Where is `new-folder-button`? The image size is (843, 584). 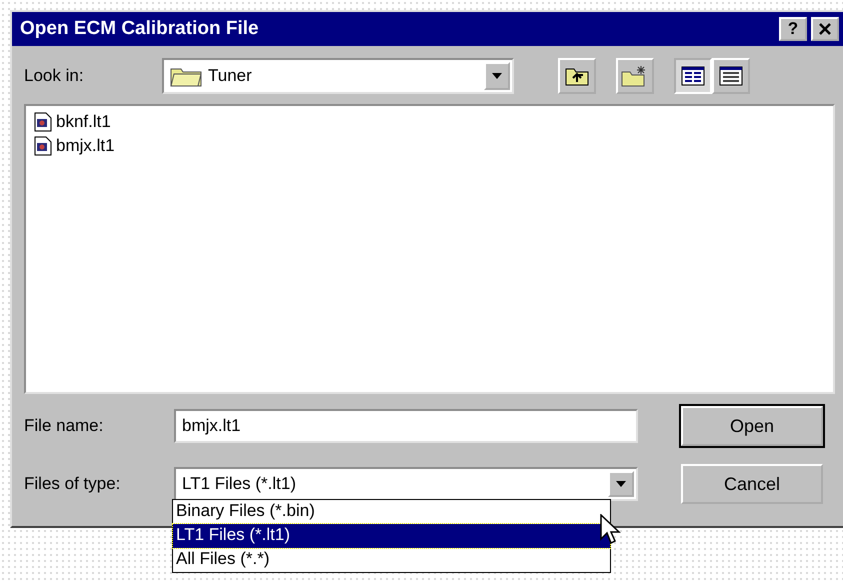 new-folder-button is located at coordinates (635, 76).